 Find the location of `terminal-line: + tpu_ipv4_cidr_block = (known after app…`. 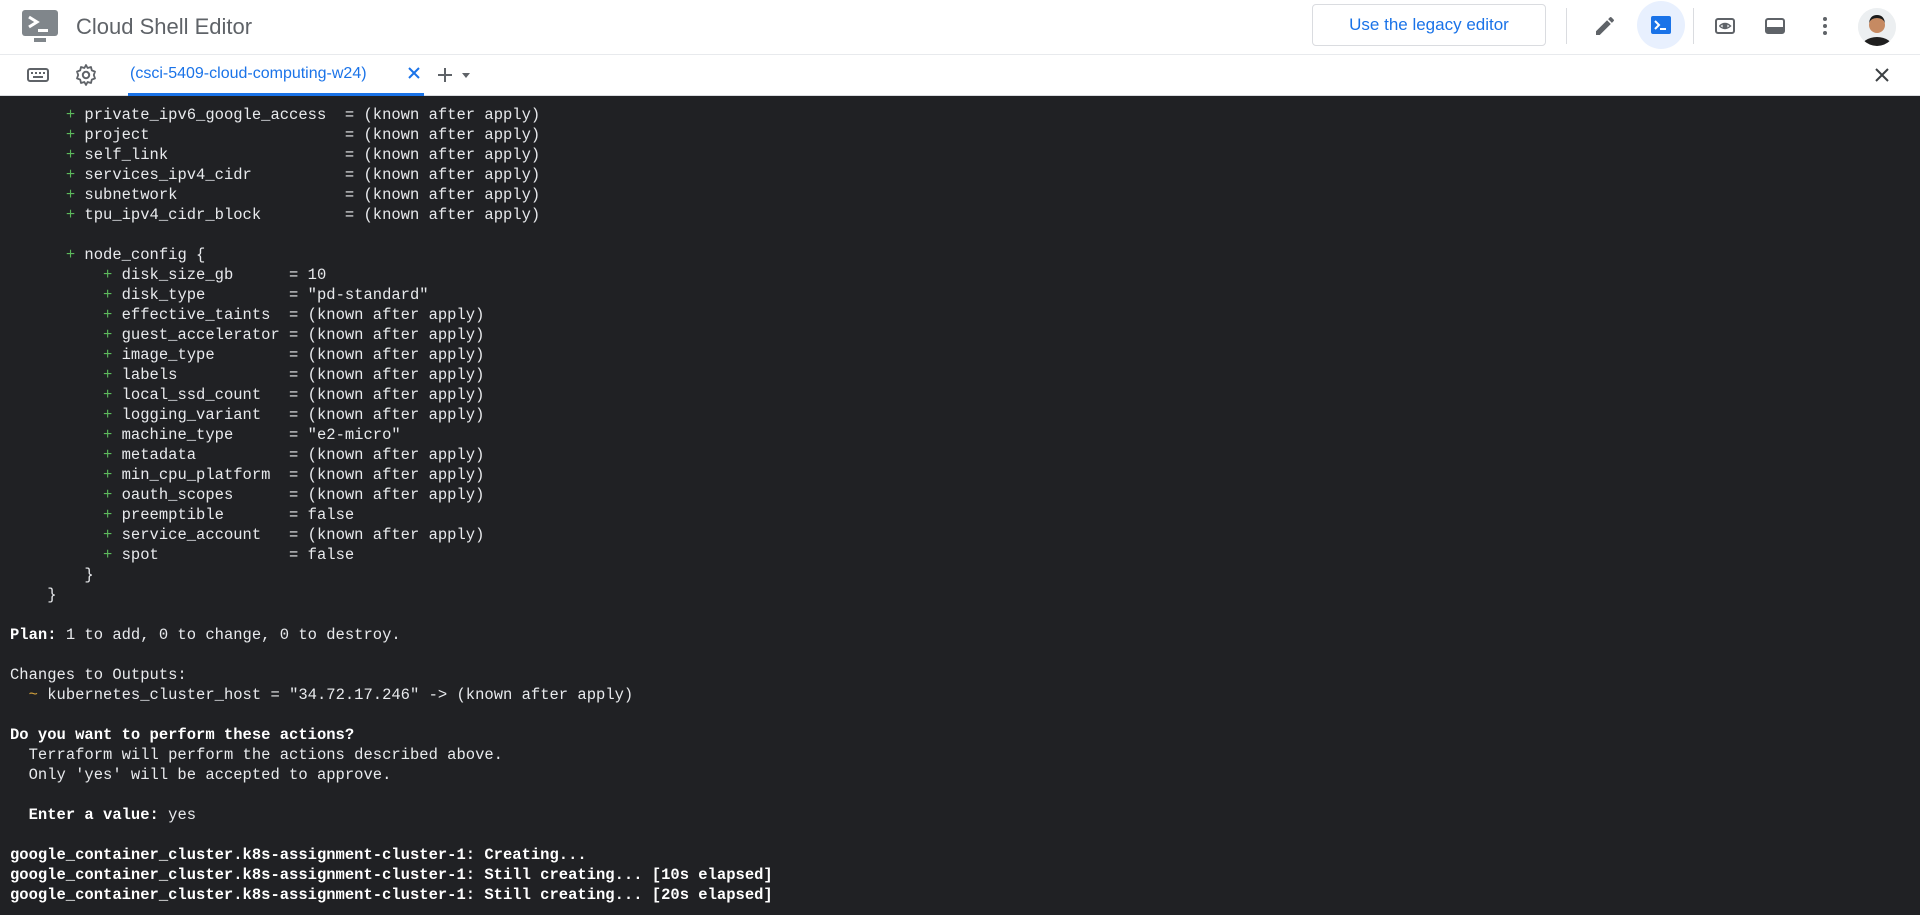

terminal-line: + tpu_ipv4_cidr_block = (known after app… is located at coordinates (275, 215).